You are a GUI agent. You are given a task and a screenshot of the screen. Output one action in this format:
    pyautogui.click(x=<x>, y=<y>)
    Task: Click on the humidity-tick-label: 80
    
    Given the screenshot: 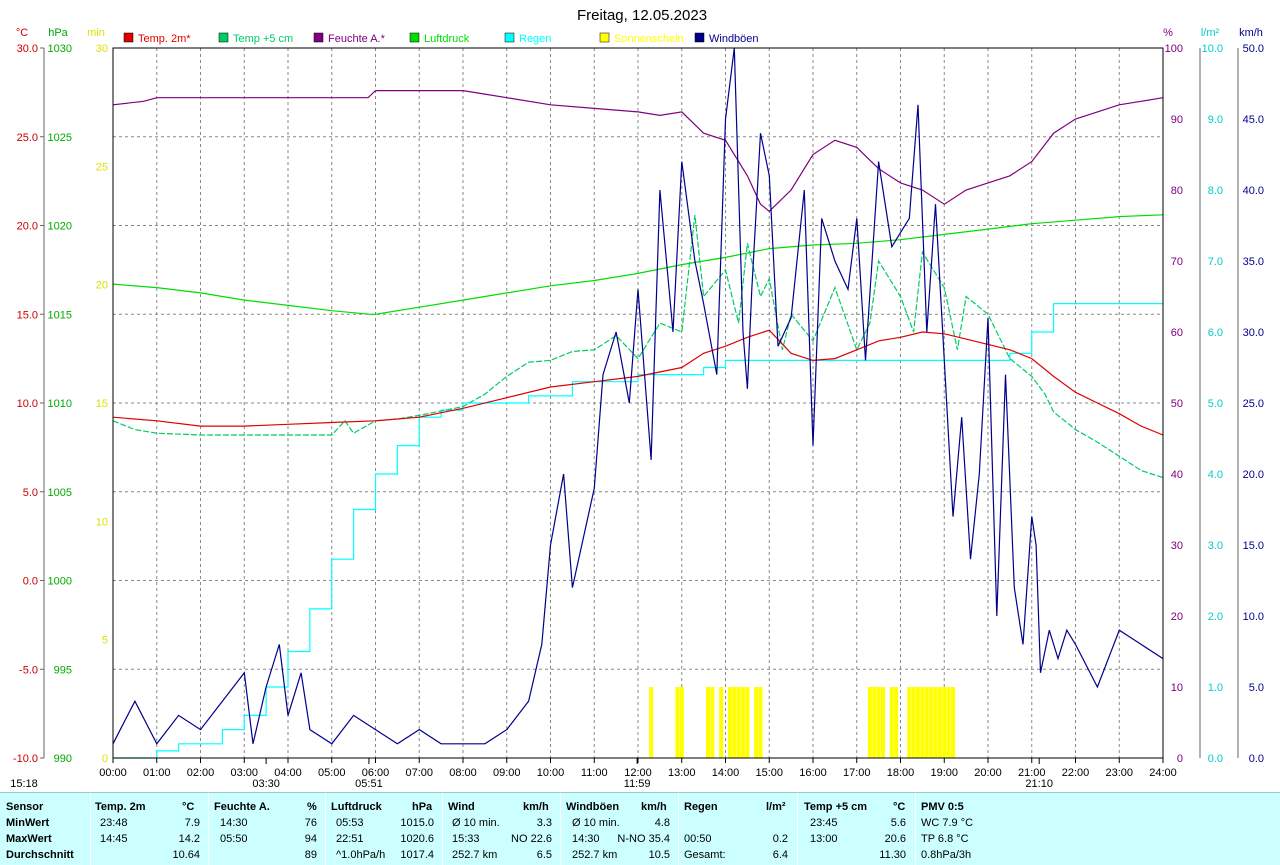 What is the action you would take?
    pyautogui.click(x=1177, y=191)
    